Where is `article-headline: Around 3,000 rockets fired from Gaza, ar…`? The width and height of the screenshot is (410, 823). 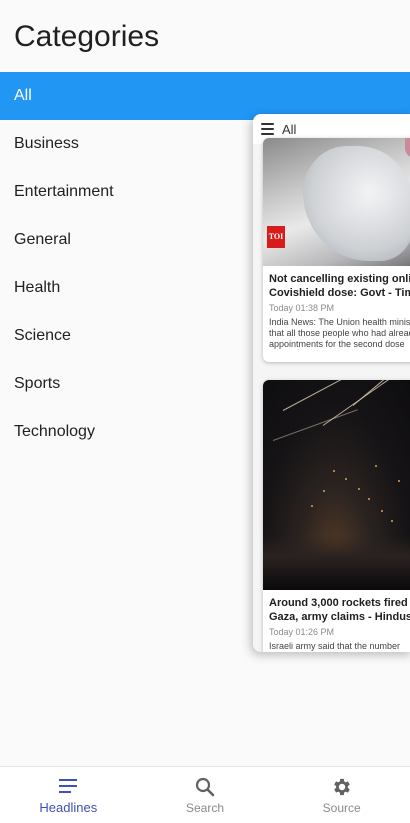 article-headline: Around 3,000 rockets fired from Gaza, ar… is located at coordinates (339, 610).